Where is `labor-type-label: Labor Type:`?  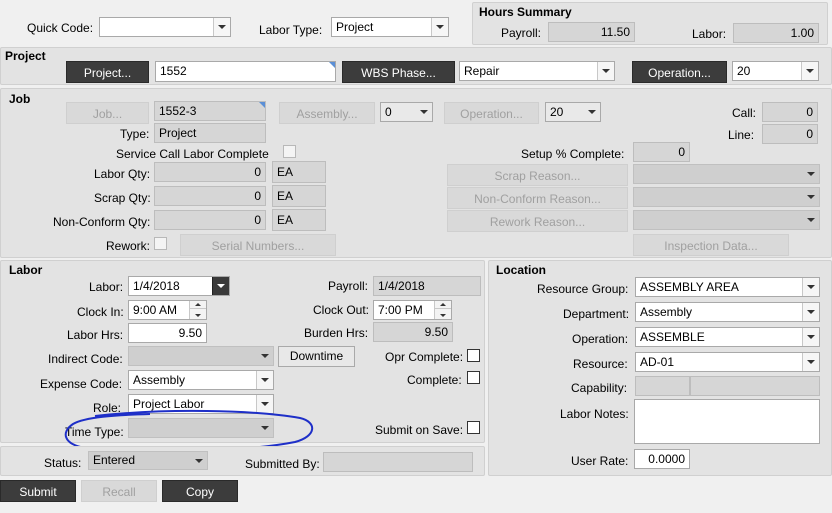 labor-type-label: Labor Type: is located at coordinates (291, 30).